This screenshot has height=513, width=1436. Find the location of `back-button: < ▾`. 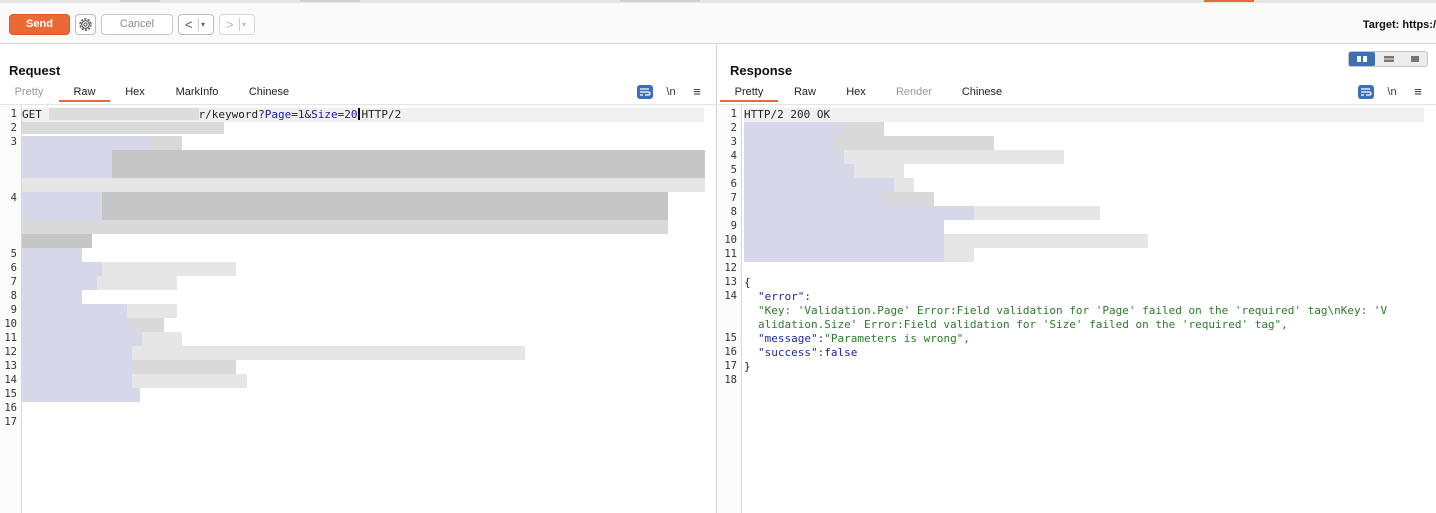

back-button: < ▾ is located at coordinates (196, 24).